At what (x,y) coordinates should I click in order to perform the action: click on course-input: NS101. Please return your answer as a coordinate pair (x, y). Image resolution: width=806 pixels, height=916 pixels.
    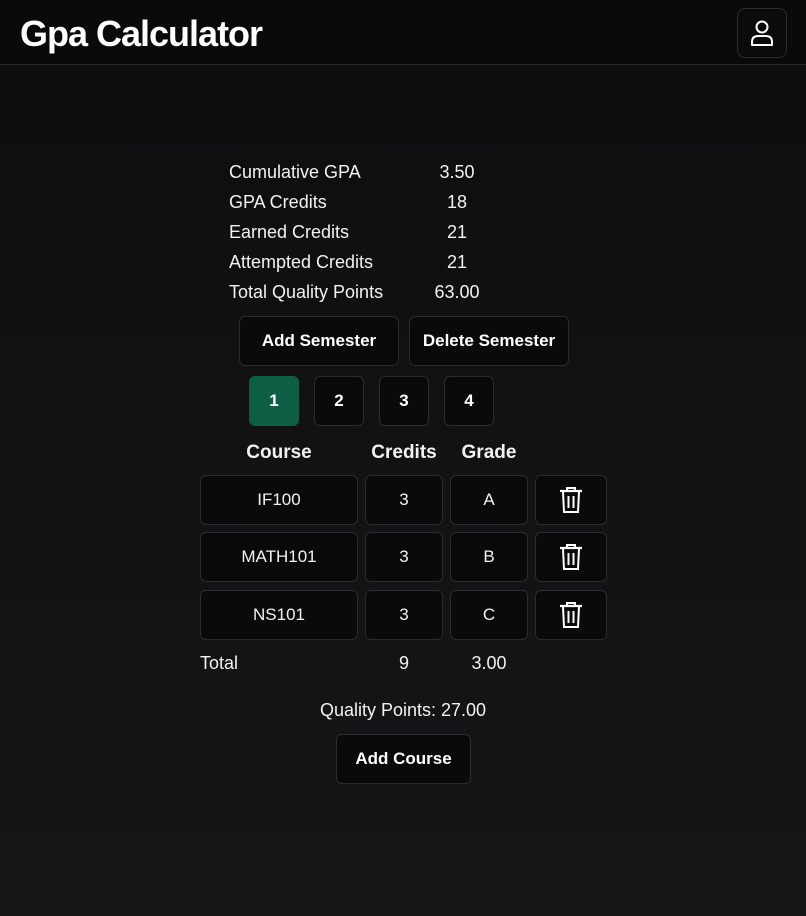
    Looking at the image, I should click on (279, 615).